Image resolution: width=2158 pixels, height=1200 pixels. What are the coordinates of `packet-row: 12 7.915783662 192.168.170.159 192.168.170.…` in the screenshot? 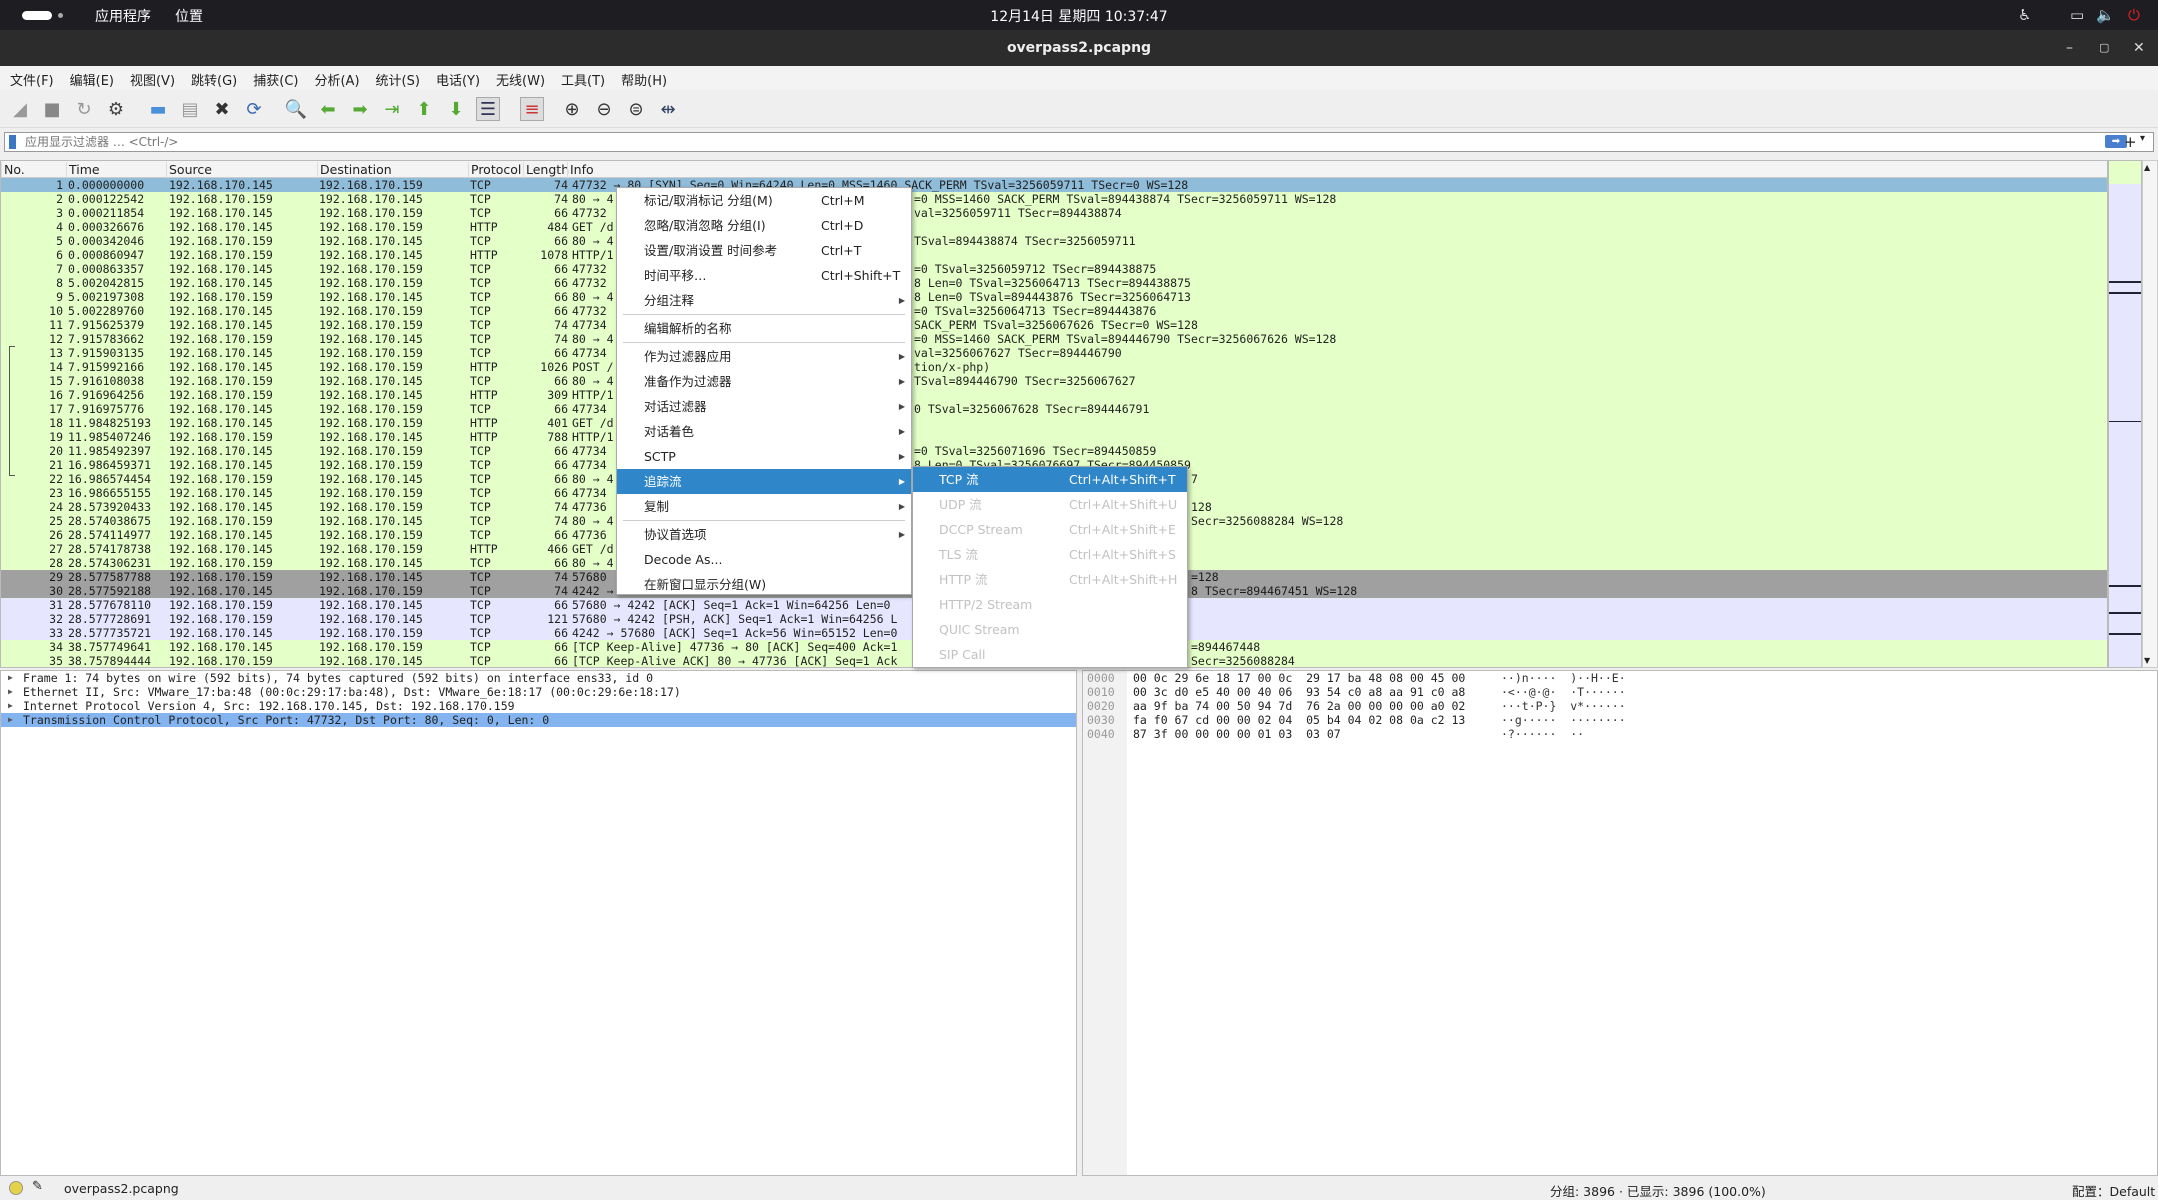 It's located at (1054, 339).